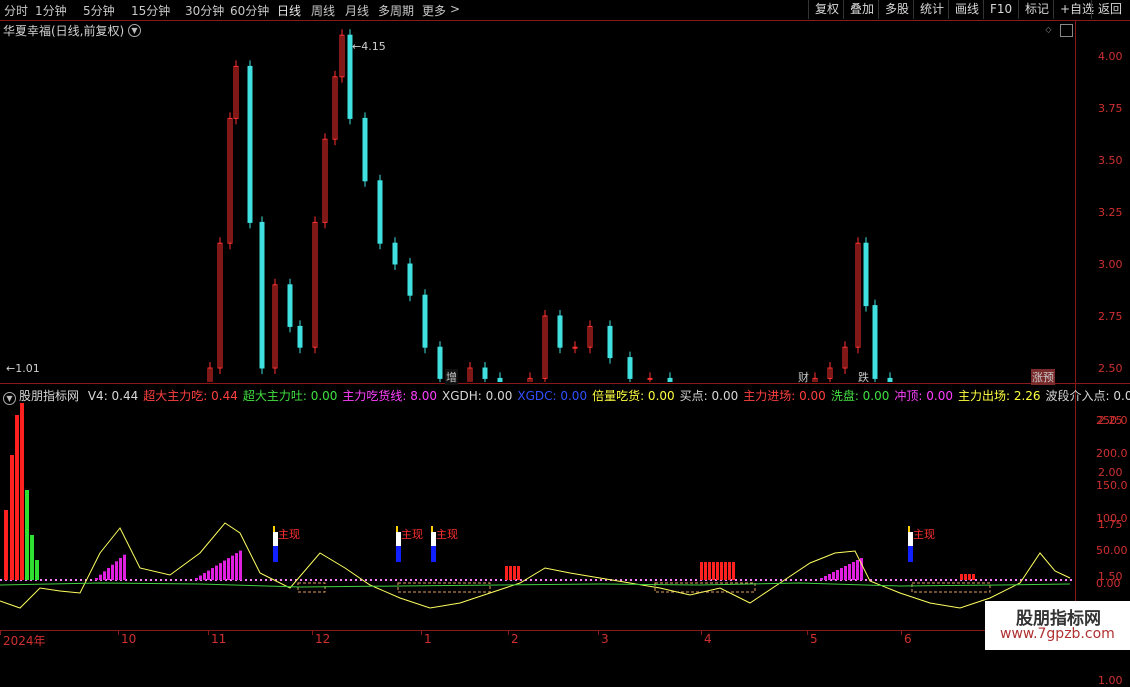 This screenshot has width=1130, height=687. What do you see at coordinates (129, 639) in the screenshot?
I see `month-label: 10` at bounding box center [129, 639].